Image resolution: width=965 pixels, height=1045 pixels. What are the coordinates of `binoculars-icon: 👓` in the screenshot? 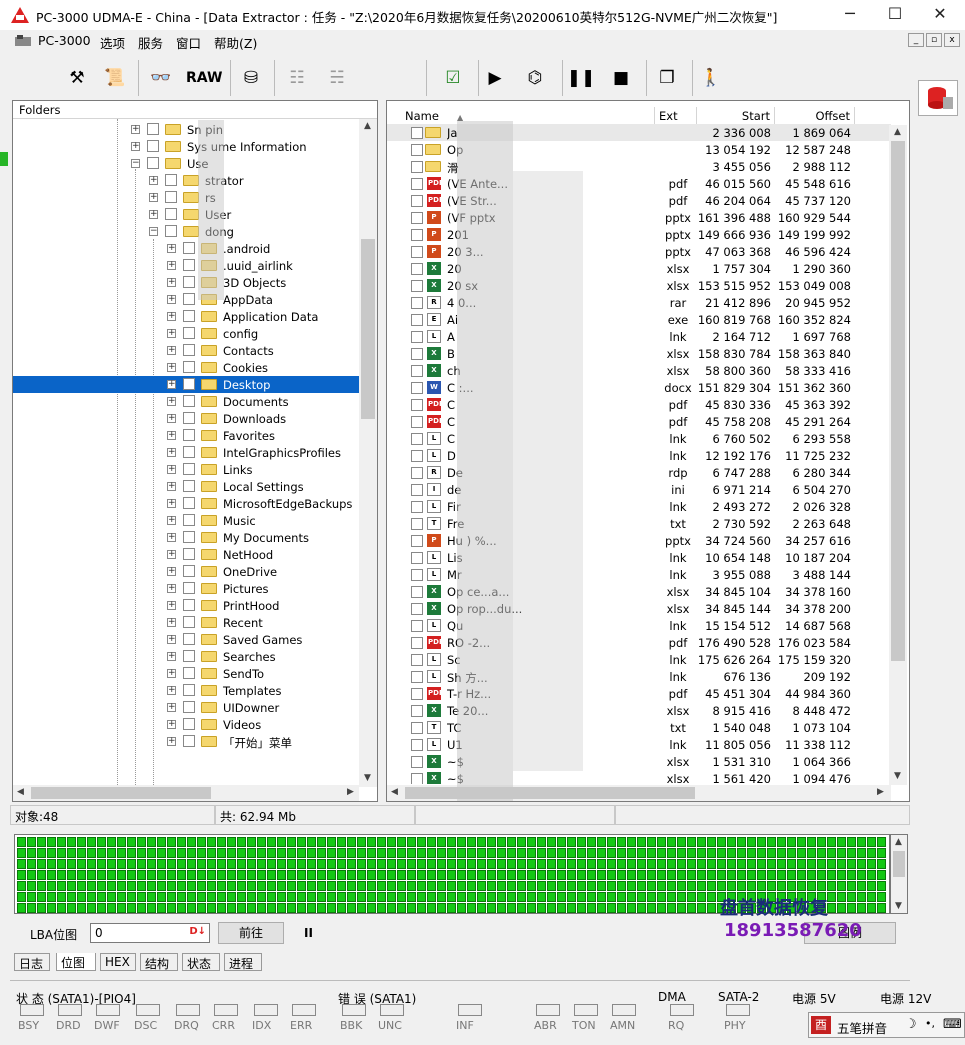 It's located at (161, 78).